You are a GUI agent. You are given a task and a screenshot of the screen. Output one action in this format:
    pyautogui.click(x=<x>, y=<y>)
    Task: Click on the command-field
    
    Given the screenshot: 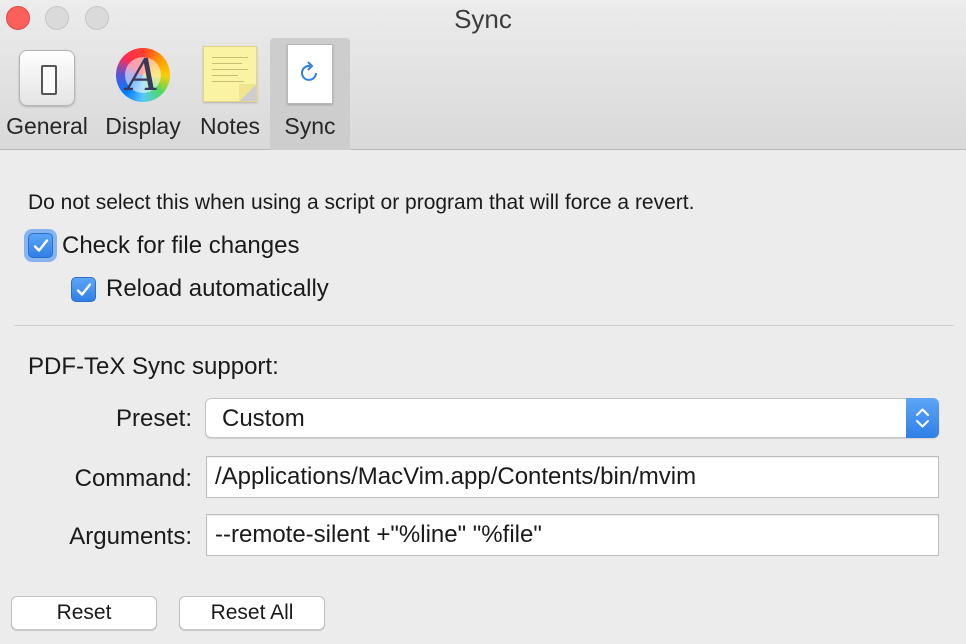 What is the action you would take?
    pyautogui.click(x=572, y=477)
    